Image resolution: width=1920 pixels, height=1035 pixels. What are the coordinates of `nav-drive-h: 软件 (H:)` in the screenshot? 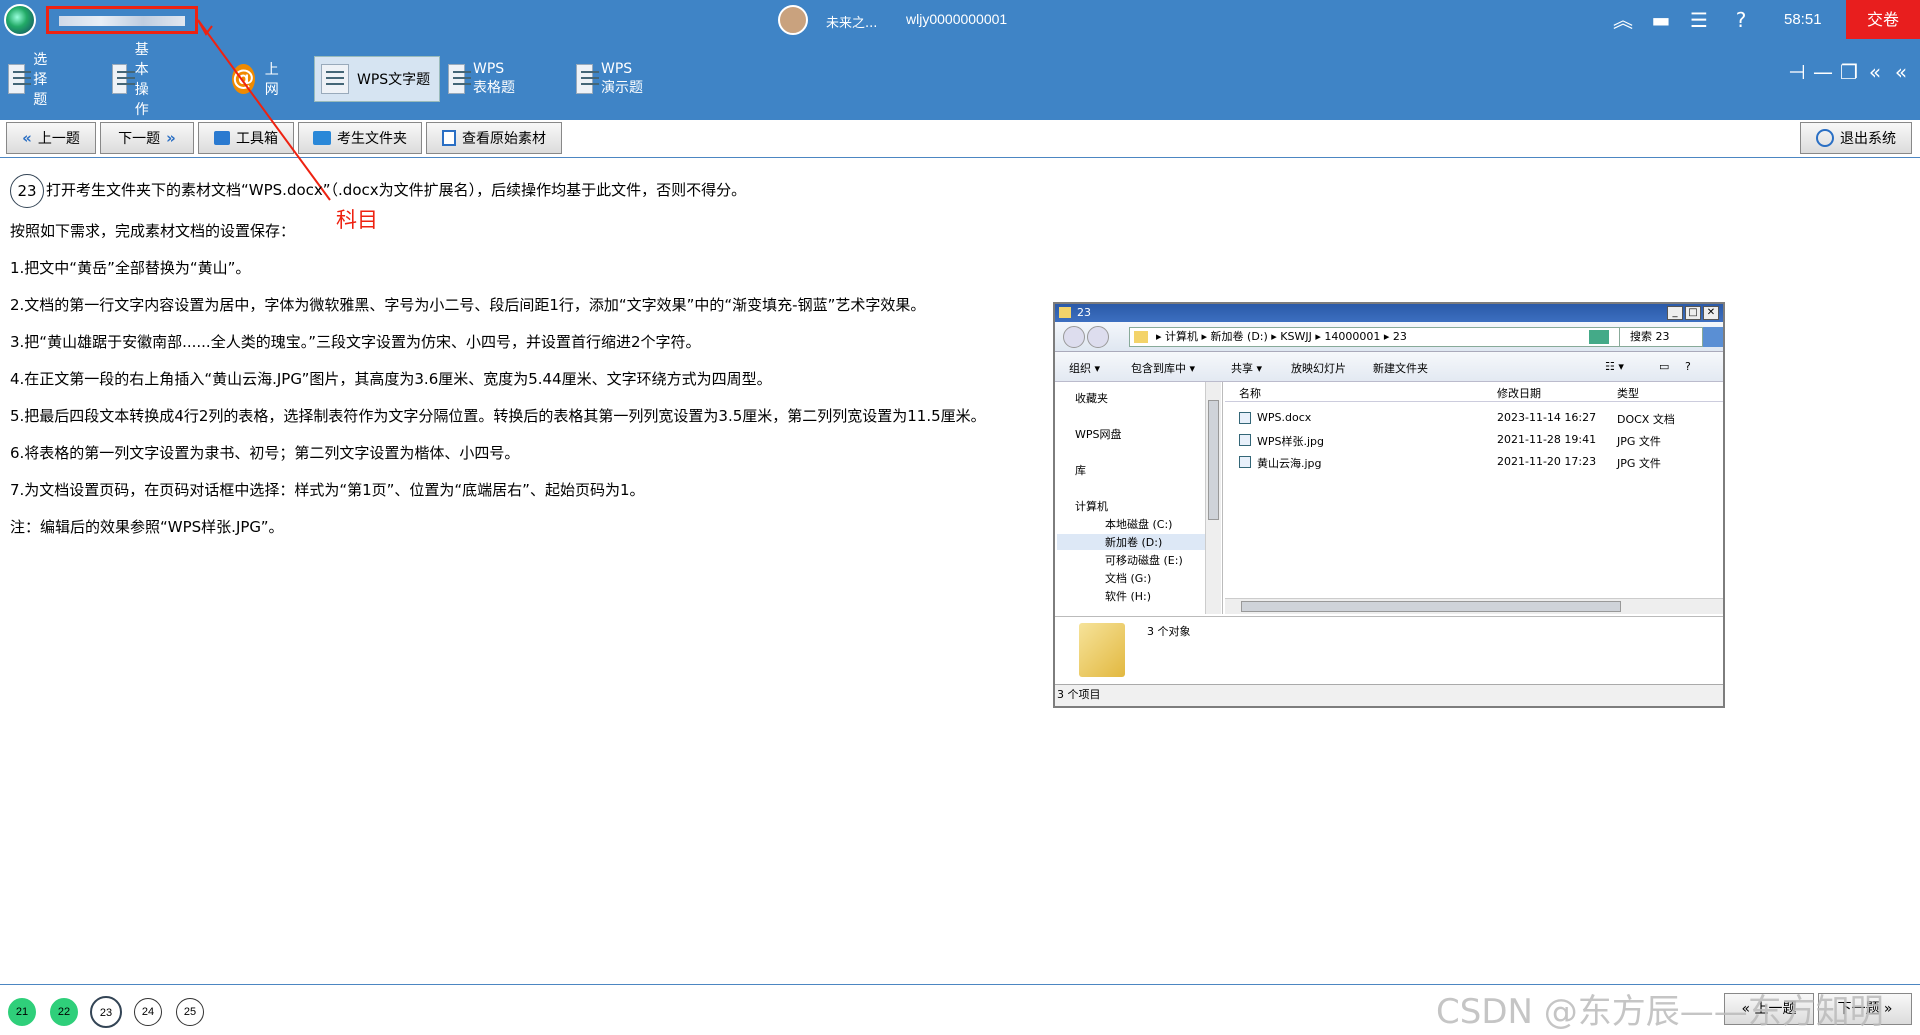 It's located at (1128, 596).